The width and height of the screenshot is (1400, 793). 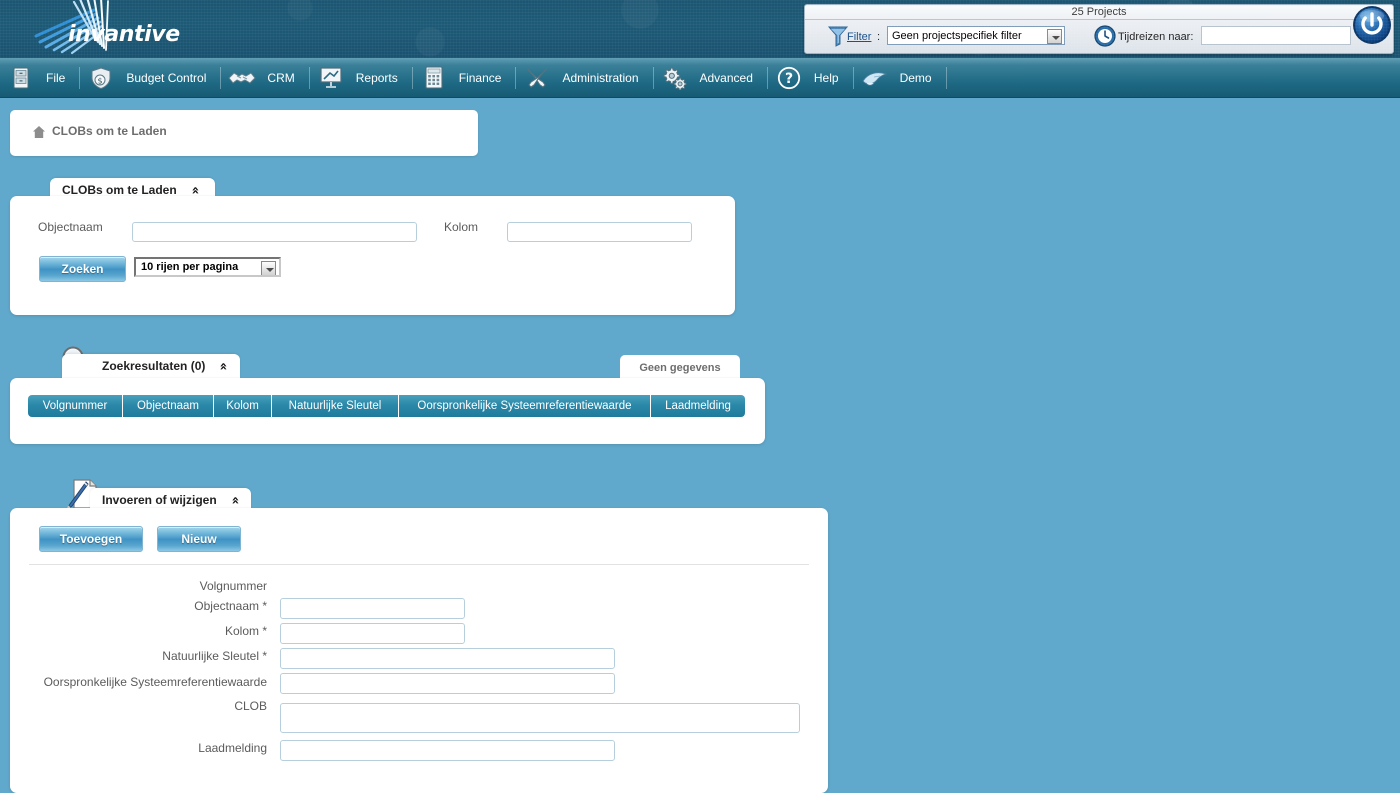 I want to click on logo: invantive, so click(x=146, y=29).